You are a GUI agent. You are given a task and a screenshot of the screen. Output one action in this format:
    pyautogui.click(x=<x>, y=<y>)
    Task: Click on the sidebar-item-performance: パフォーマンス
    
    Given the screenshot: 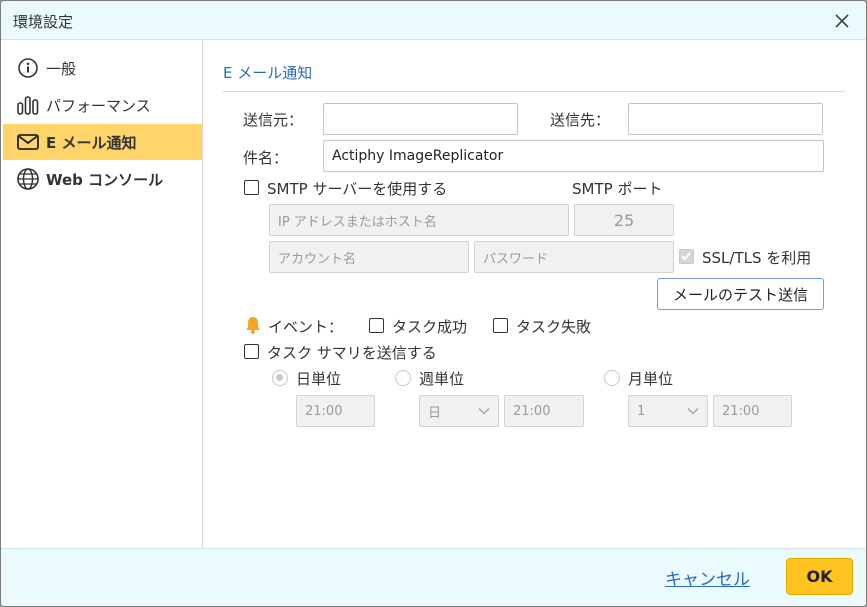 What is the action you would take?
    pyautogui.click(x=102, y=105)
    